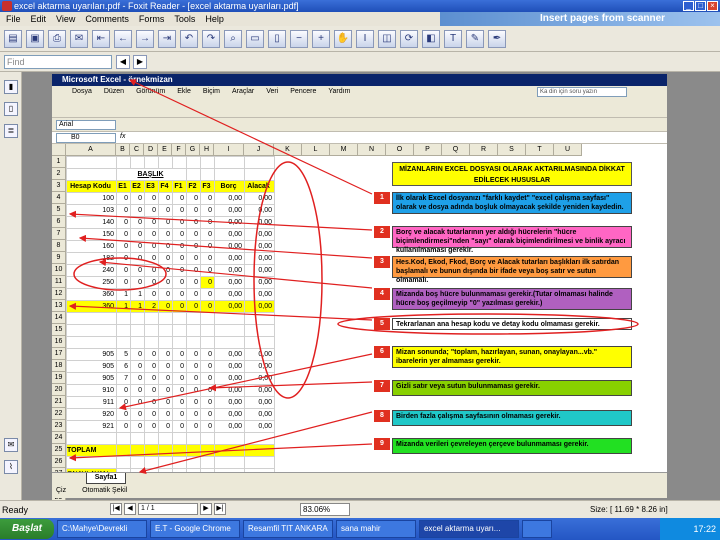  I want to click on find-input: Find, so click(58, 62).